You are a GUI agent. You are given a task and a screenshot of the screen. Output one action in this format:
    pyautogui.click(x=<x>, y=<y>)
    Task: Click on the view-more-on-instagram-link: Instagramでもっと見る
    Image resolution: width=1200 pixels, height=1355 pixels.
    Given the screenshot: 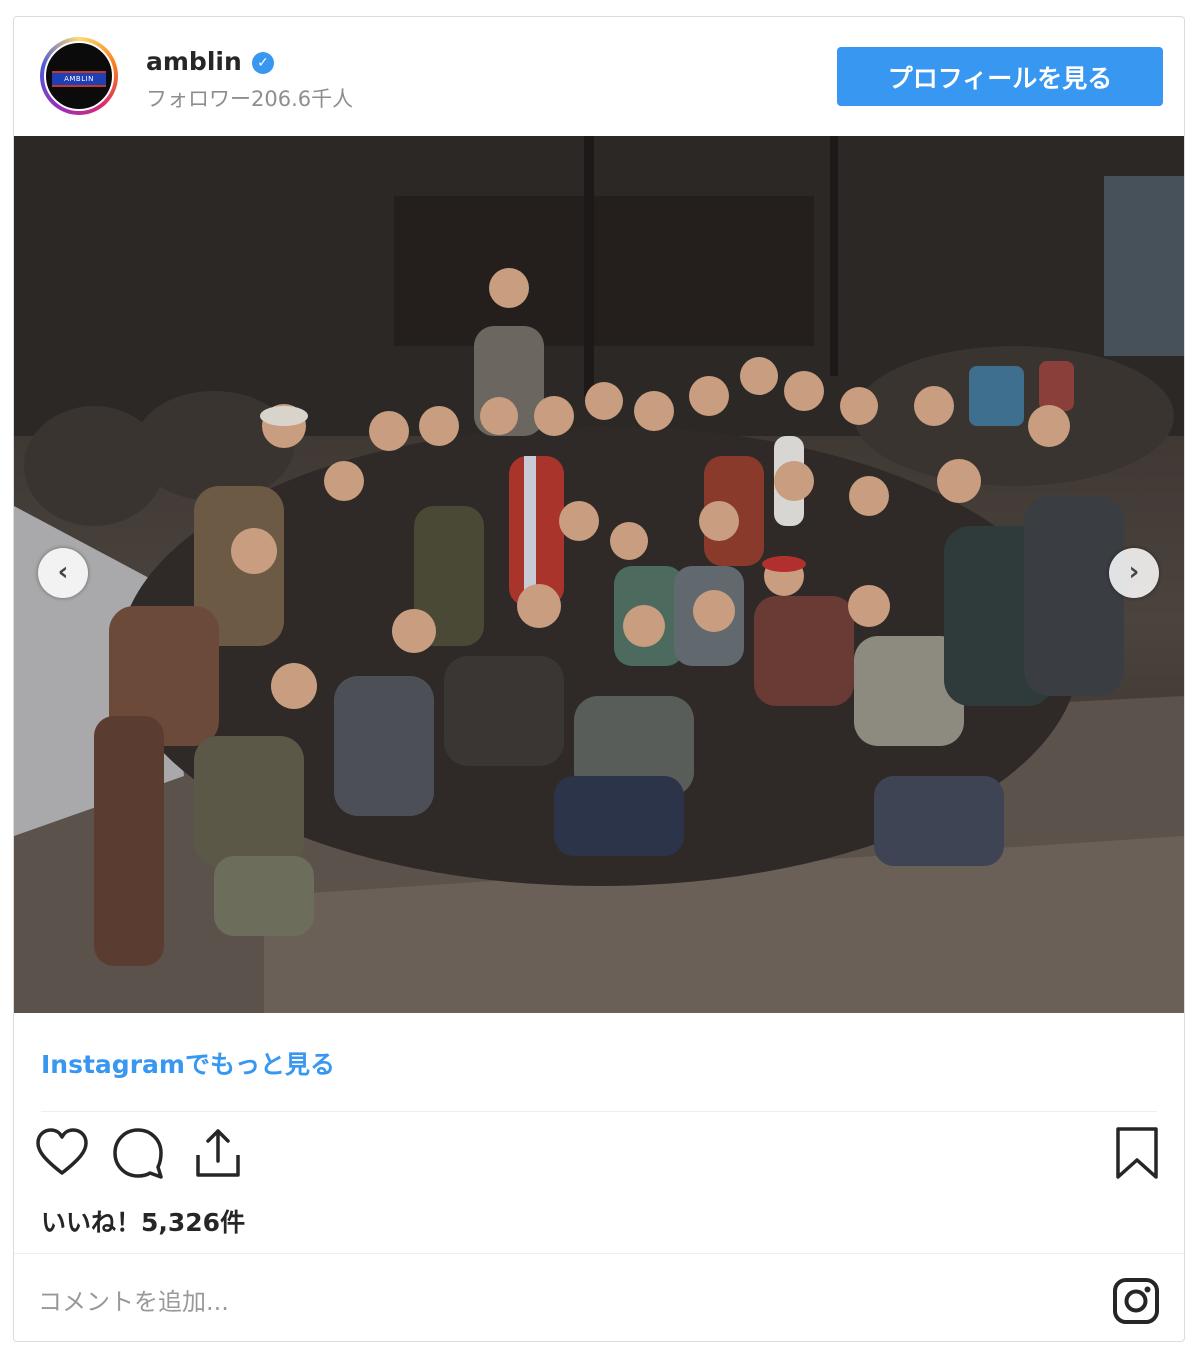 What is the action you would take?
    pyautogui.click(x=188, y=1063)
    